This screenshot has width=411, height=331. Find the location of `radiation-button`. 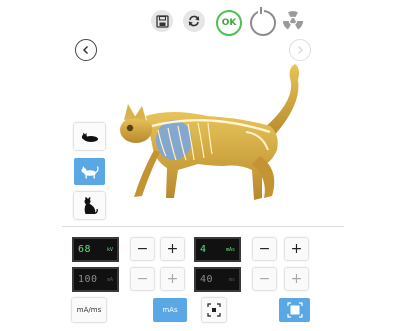

radiation-button is located at coordinates (293, 21).